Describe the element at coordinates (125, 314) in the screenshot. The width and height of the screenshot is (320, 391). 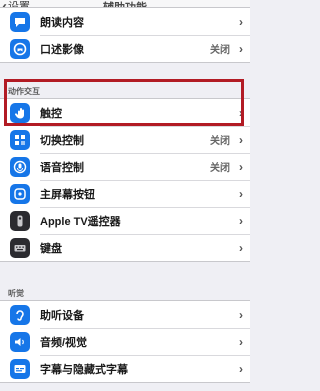
I see `row-hearing-devices: 助听设备 ›` at that location.